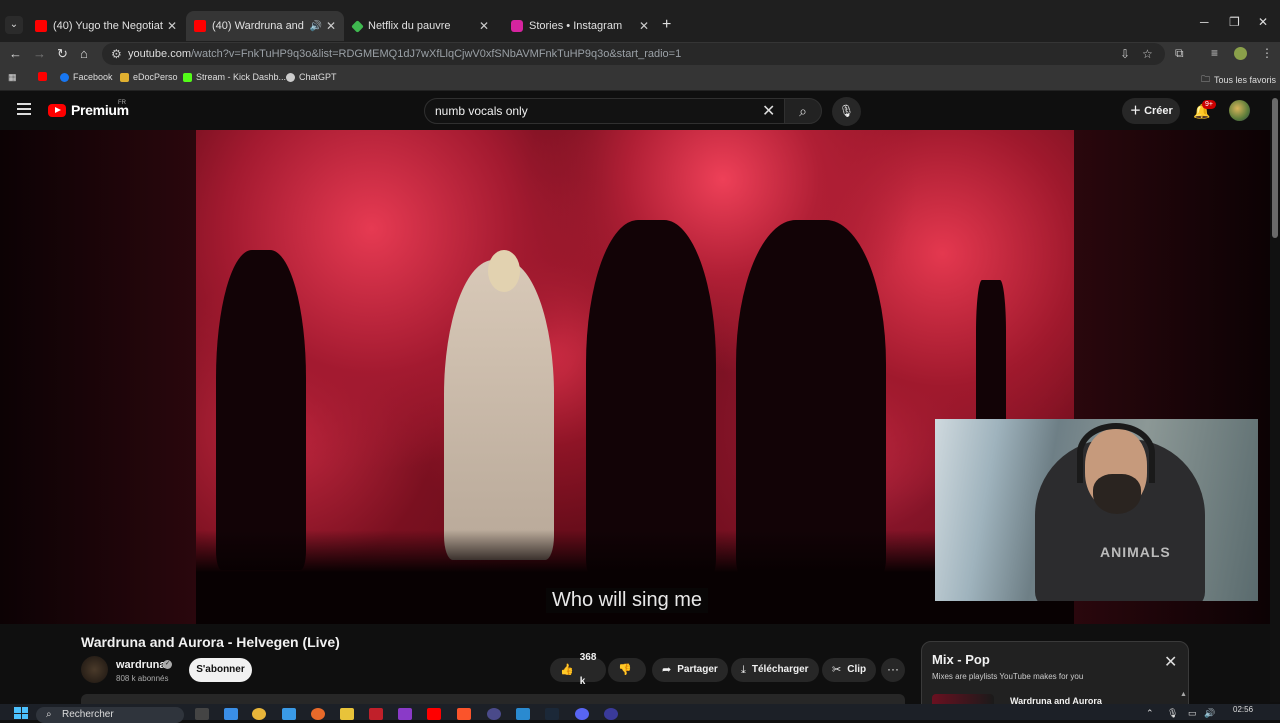  I want to click on forward-icon: →, so click(39, 53).